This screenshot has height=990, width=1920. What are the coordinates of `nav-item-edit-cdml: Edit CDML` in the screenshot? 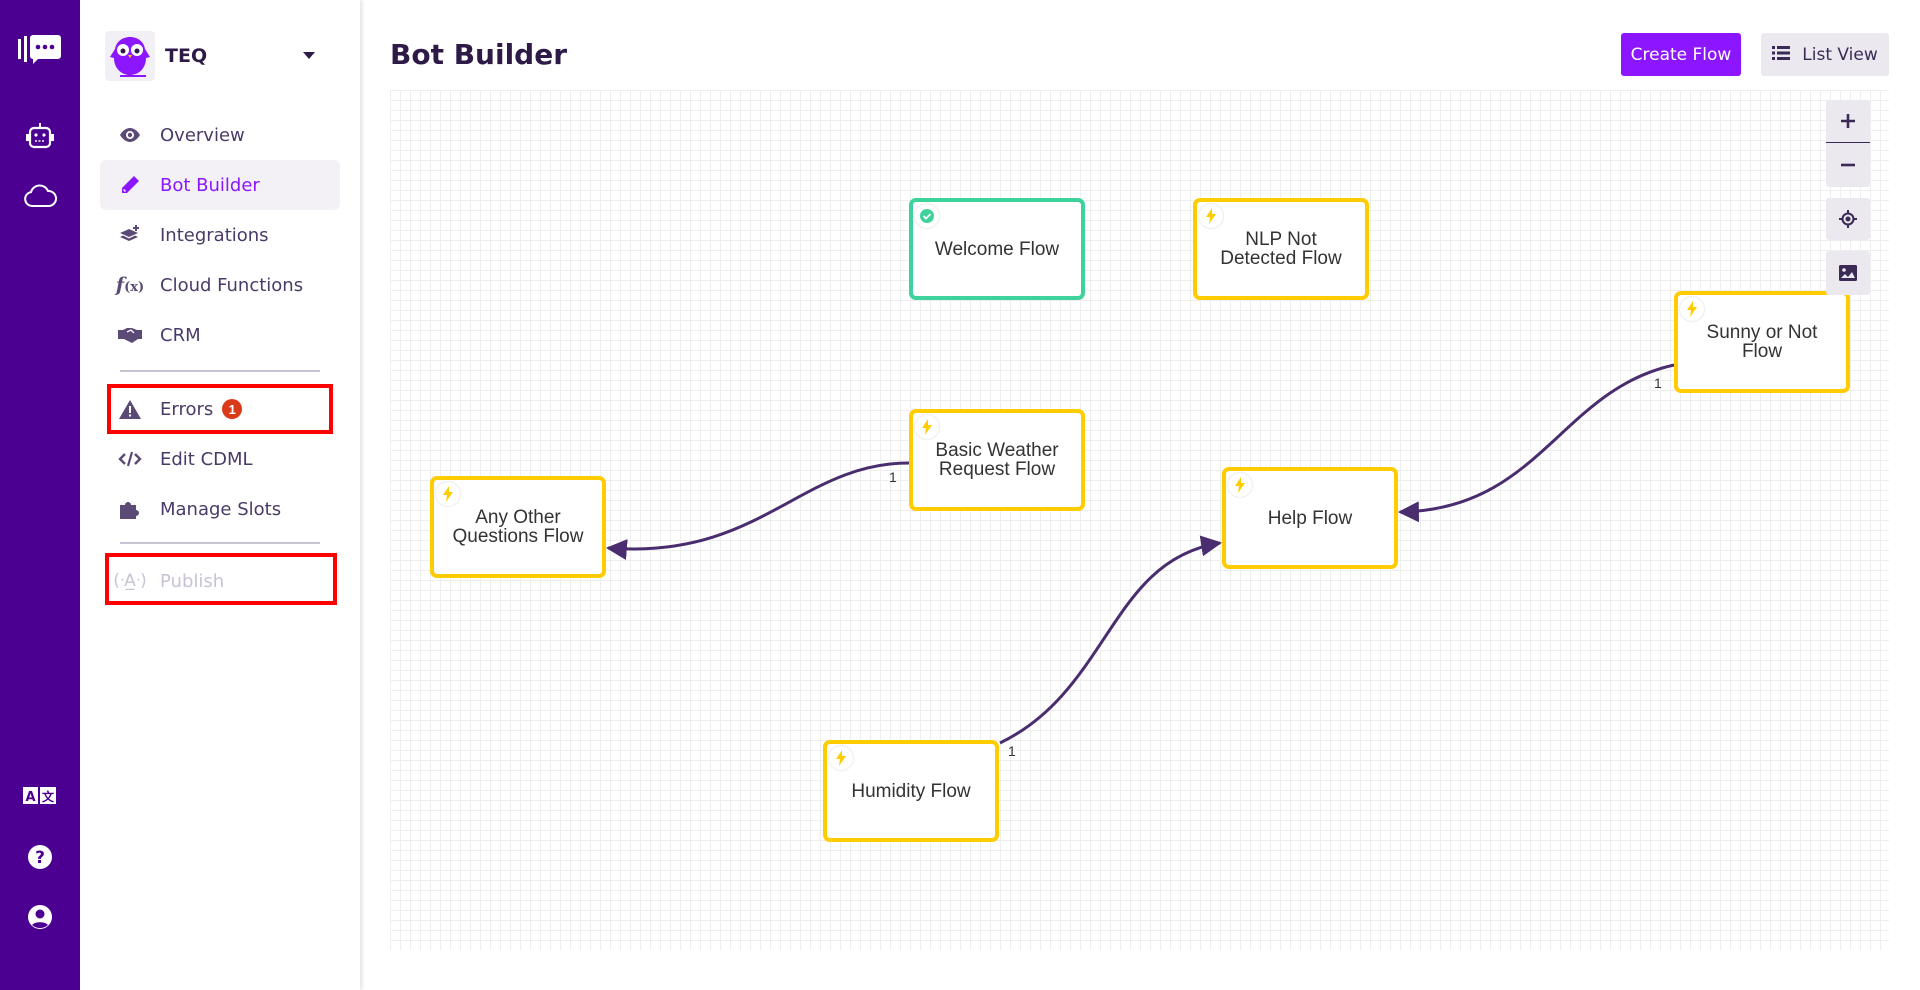 It's located at (220, 459).